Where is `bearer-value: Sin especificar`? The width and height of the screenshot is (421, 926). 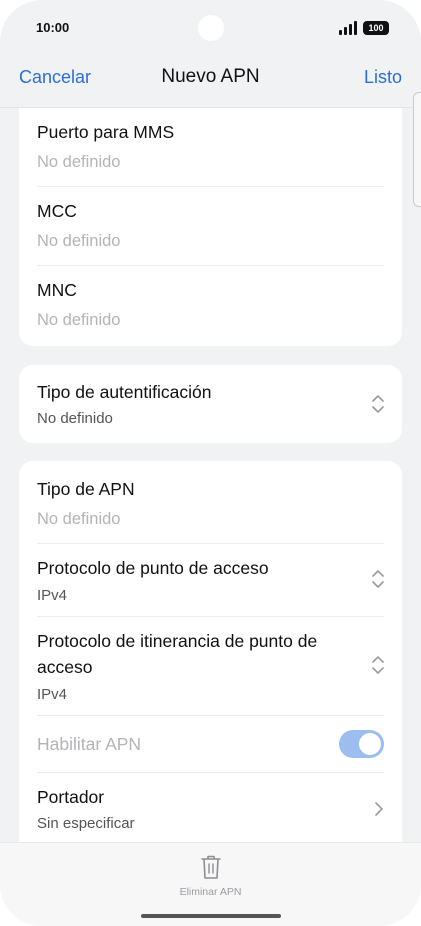
bearer-value: Sin especificar is located at coordinates (86, 823).